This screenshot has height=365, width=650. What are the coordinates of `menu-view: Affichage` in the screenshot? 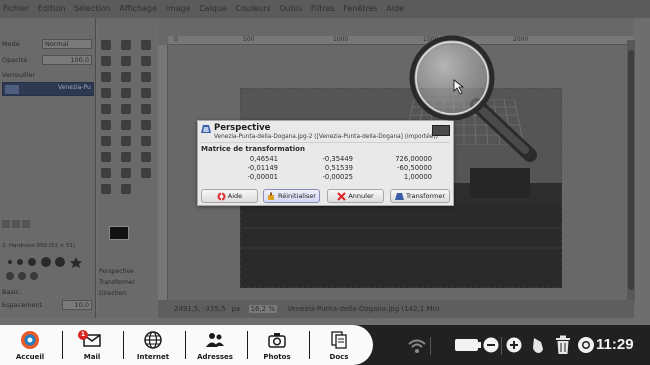 It's located at (138, 8).